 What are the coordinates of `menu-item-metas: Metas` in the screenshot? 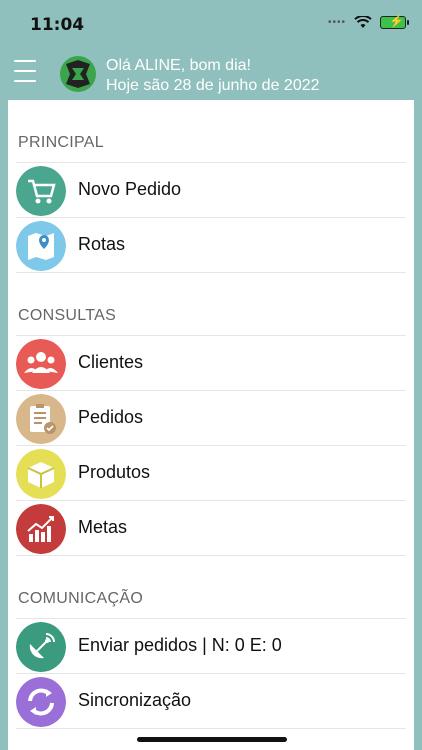 It's located at (211, 527).